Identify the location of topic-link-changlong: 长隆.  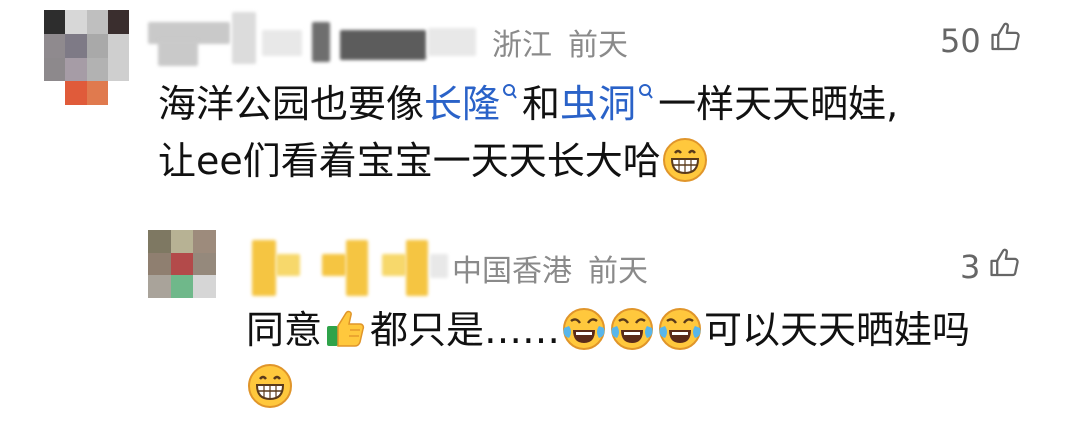
(462, 104).